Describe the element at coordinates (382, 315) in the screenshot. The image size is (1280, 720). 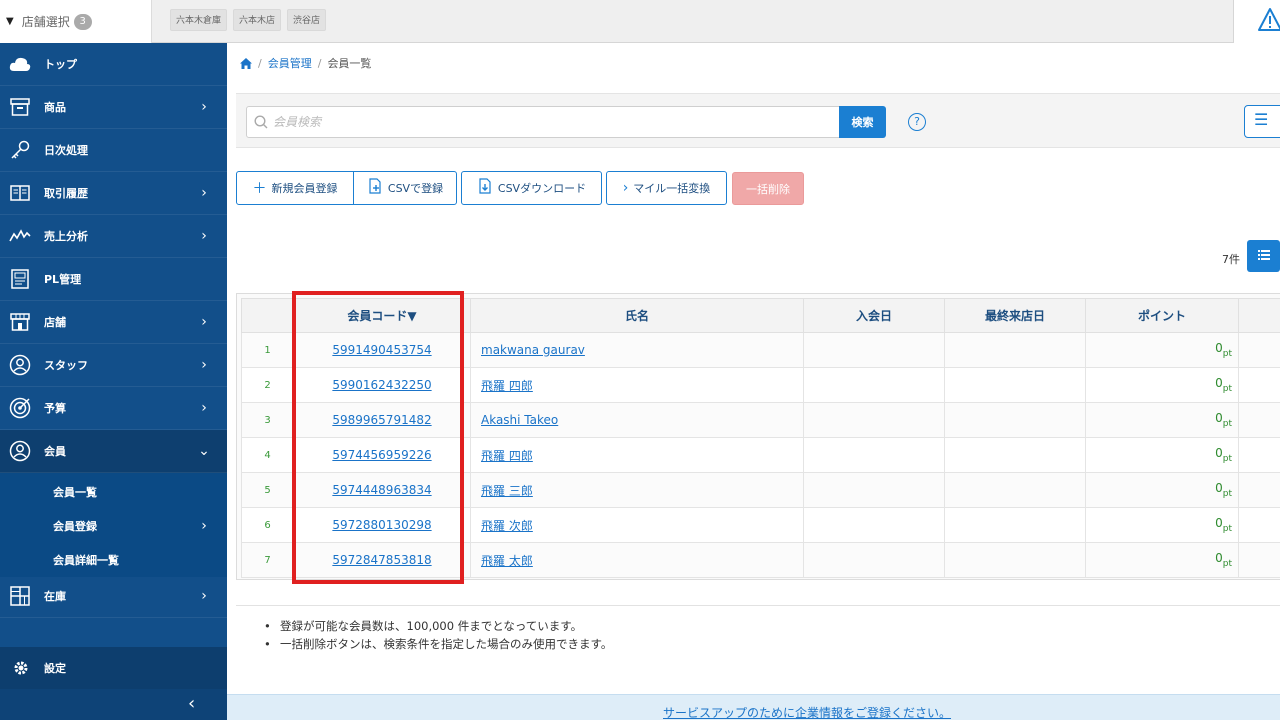
I see `column-header-member-code: 会員コード▼` at that location.